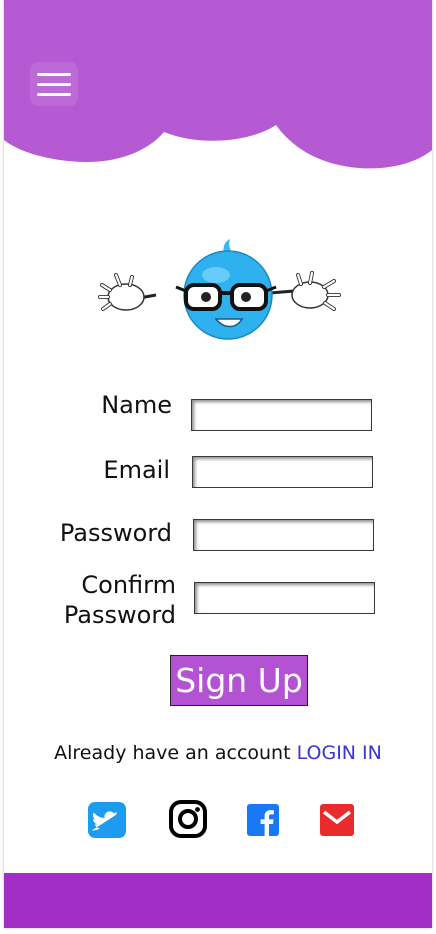  What do you see at coordinates (54, 74) in the screenshot?
I see `hamburger-menu-icon` at bounding box center [54, 74].